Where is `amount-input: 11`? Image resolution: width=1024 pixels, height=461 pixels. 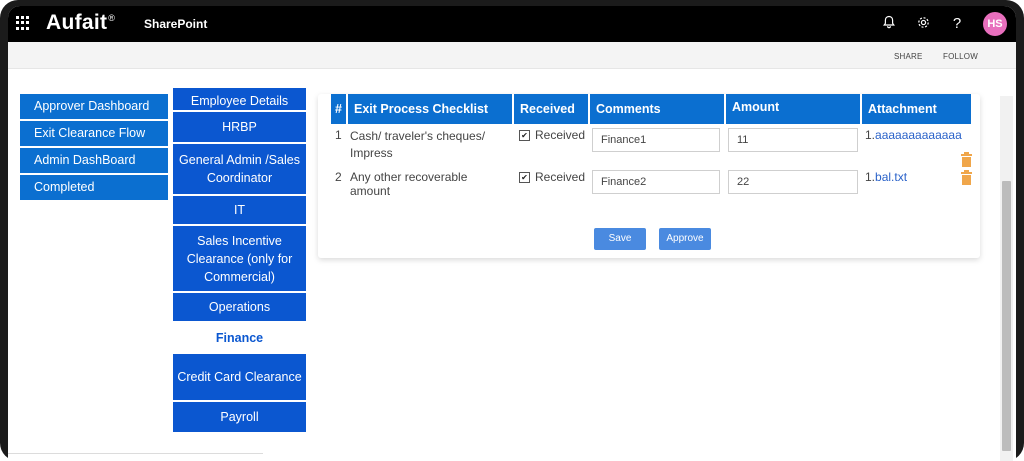
amount-input: 11 is located at coordinates (793, 140).